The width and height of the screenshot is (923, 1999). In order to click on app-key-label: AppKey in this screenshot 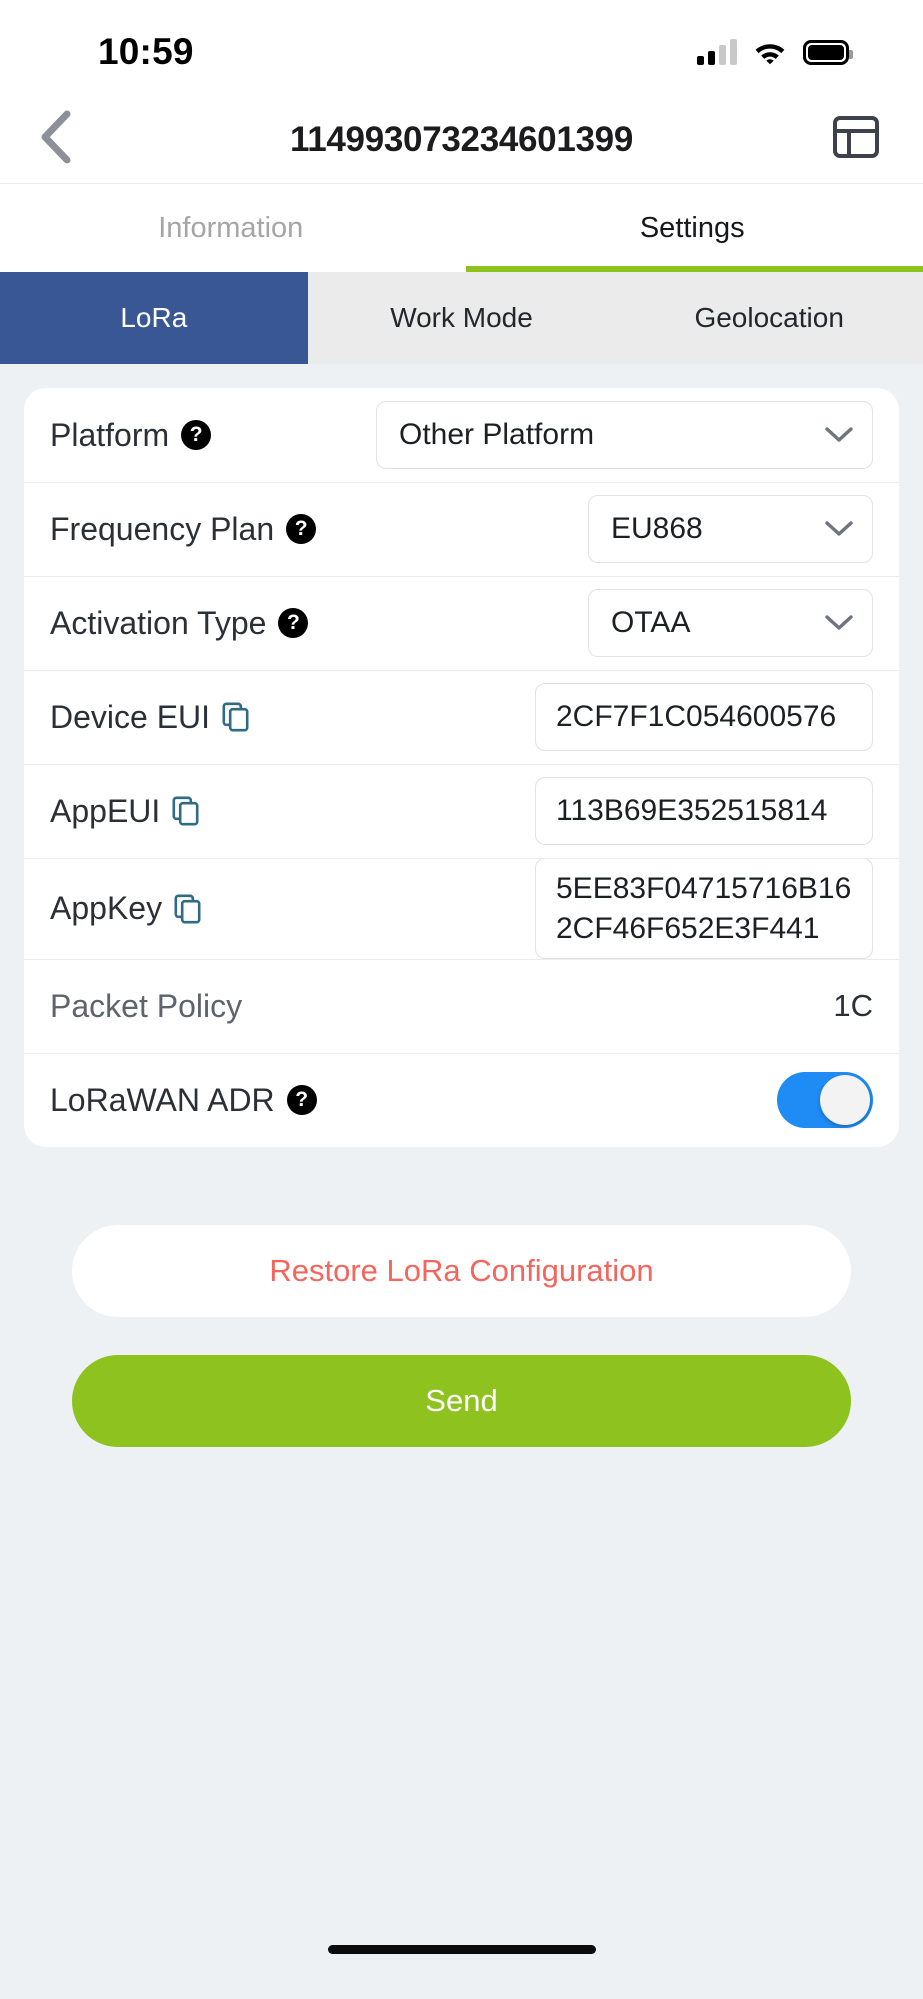, I will do `click(106, 908)`.